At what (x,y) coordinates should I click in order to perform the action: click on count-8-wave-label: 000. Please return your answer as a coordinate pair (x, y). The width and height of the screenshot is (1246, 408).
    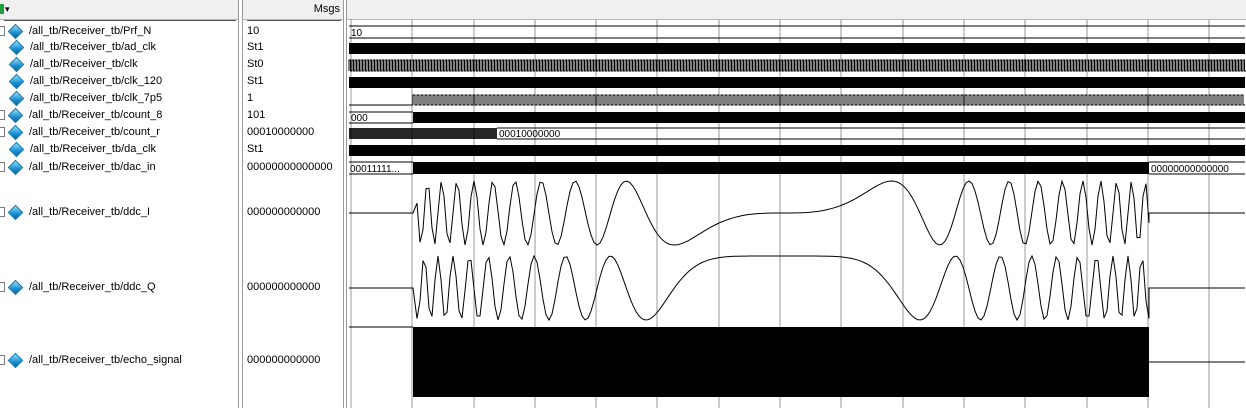
    Looking at the image, I should click on (359, 118).